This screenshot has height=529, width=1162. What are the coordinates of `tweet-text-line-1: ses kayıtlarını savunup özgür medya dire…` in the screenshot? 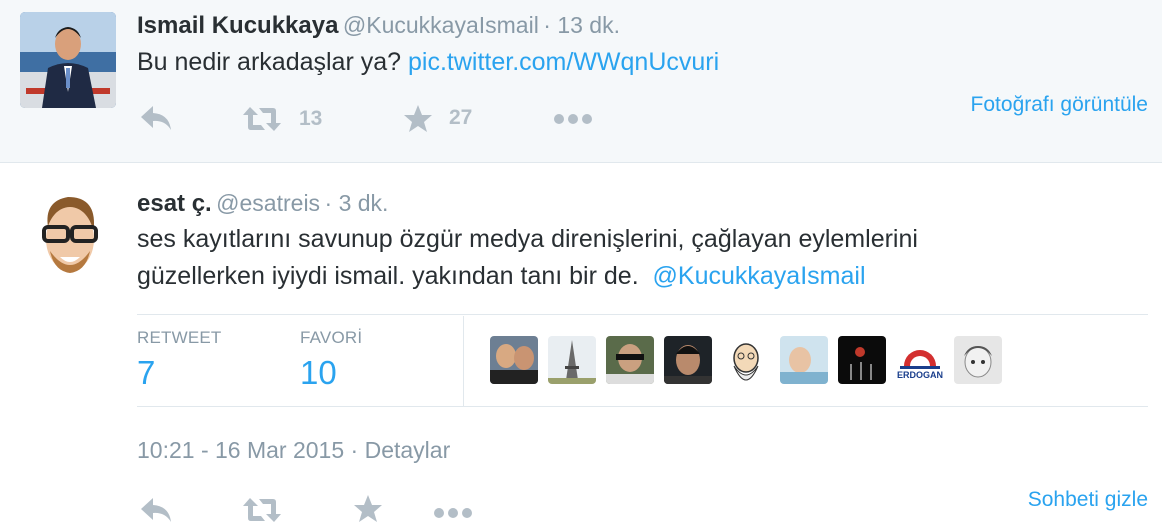 It's located at (527, 239).